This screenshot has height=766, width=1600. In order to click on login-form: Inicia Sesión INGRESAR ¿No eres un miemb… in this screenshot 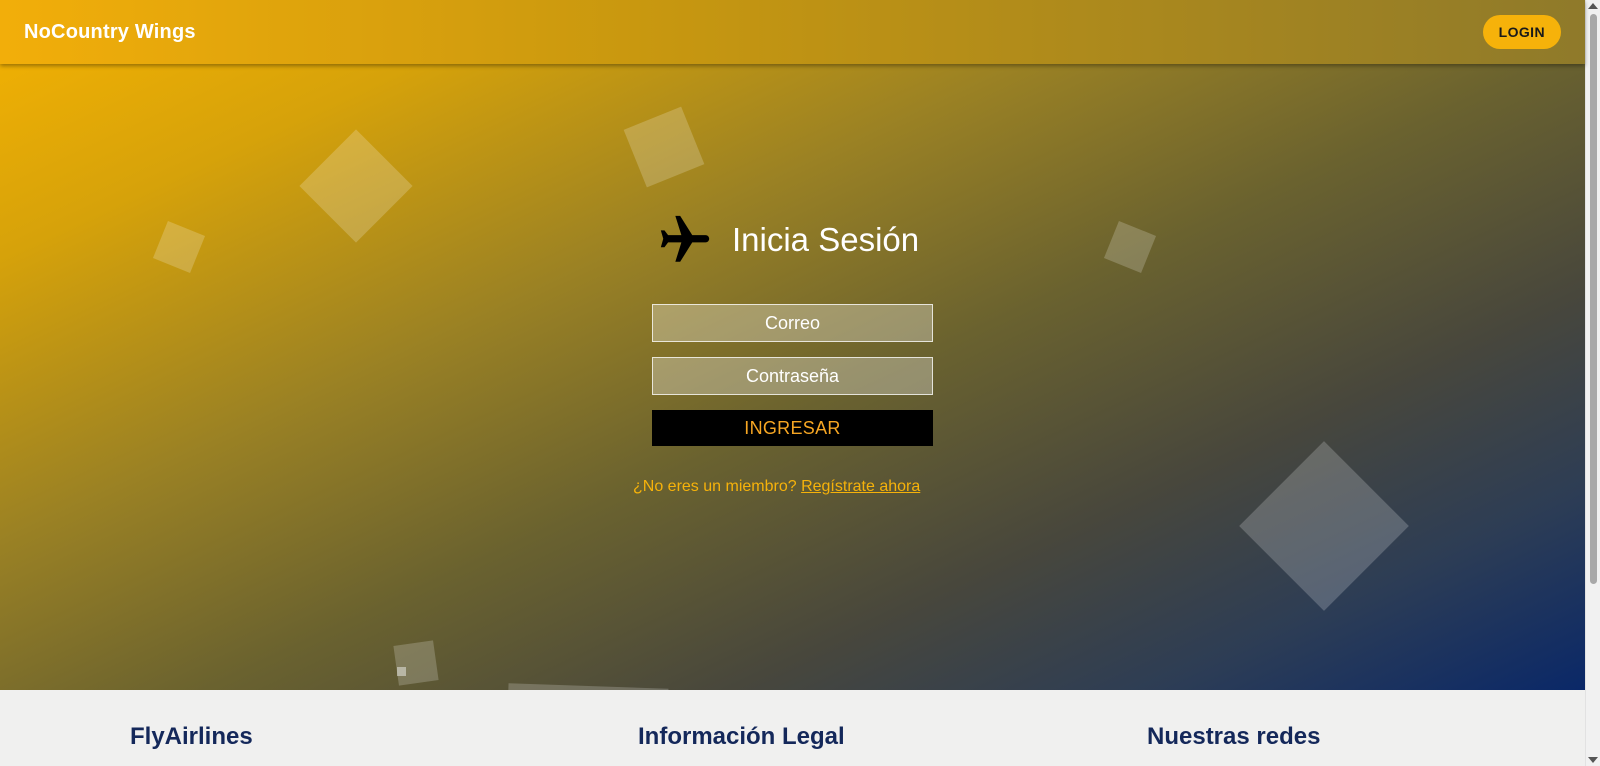, I will do `click(783, 352)`.